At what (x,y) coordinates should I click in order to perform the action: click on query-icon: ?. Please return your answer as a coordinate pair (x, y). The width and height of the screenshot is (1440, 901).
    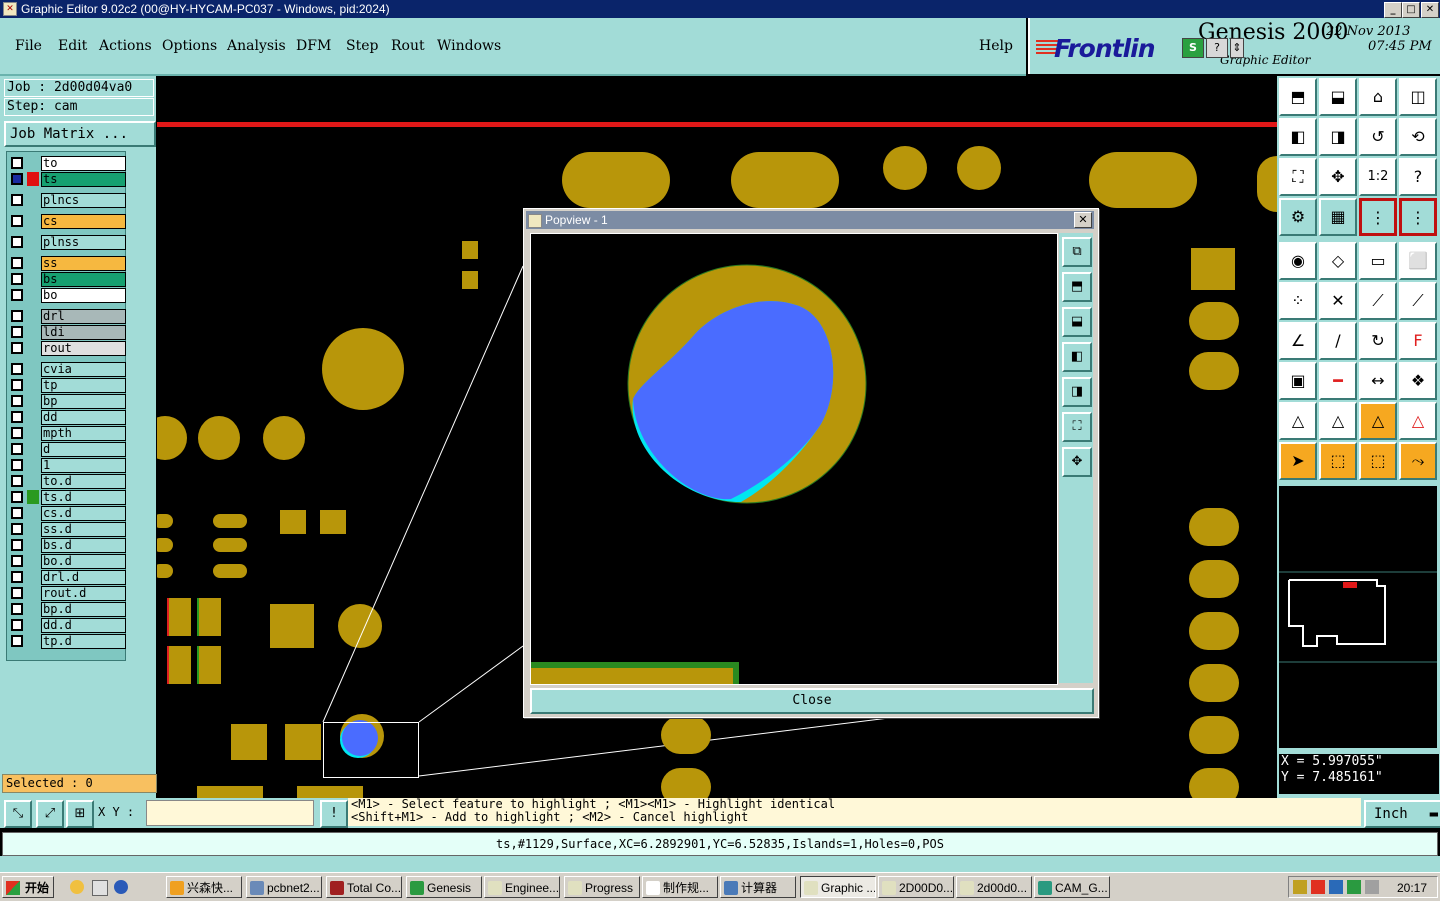
    Looking at the image, I should click on (1418, 177).